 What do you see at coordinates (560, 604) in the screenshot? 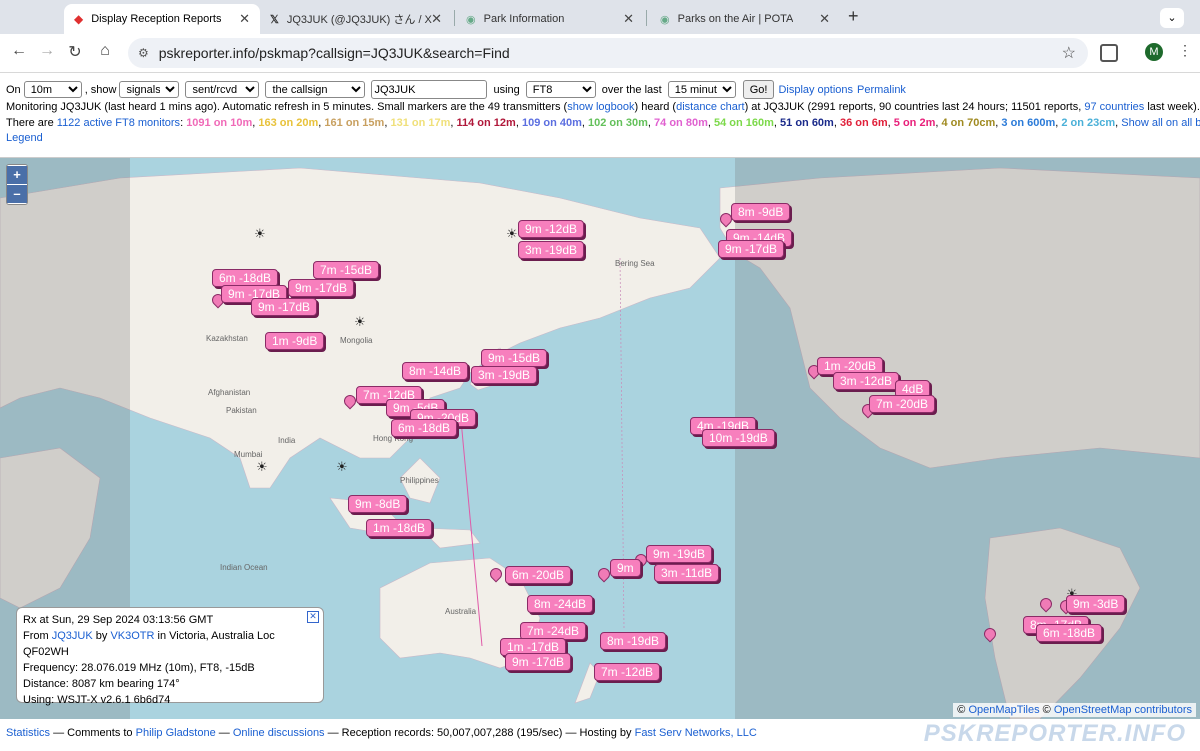
I see `signal-label: 8m -24dB` at bounding box center [560, 604].